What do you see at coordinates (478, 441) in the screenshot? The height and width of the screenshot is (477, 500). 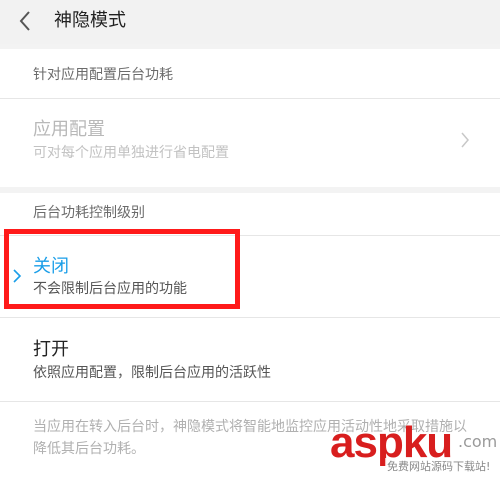 I see `watermark-ext: .com` at bounding box center [478, 441].